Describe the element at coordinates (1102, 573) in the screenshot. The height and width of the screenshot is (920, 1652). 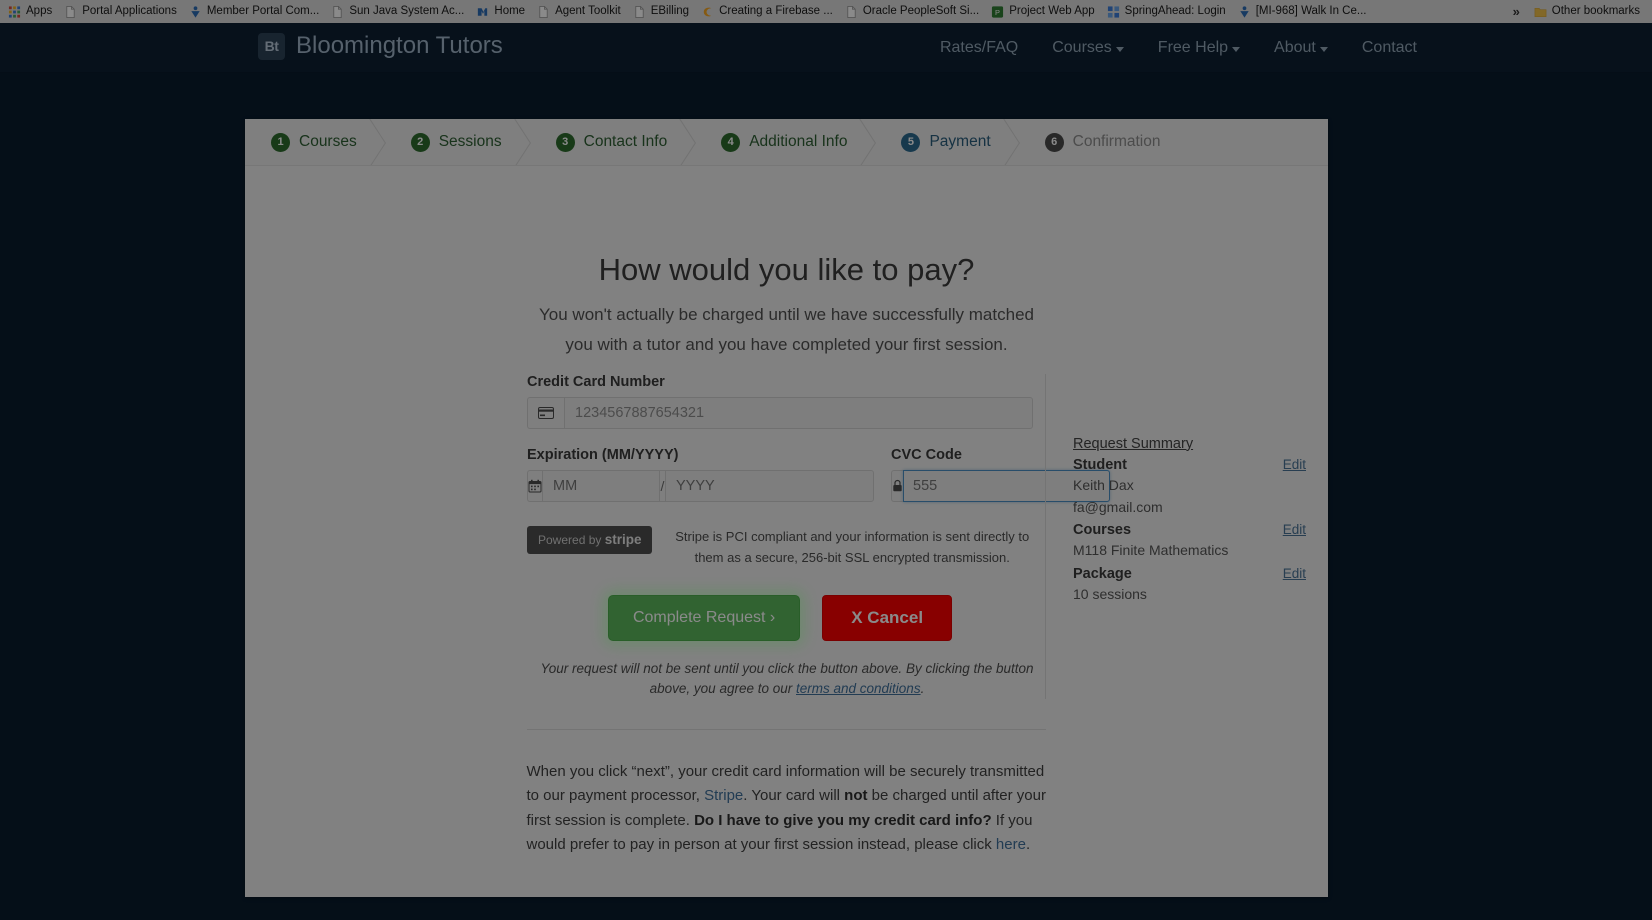
I see `summary-heading: Package` at that location.